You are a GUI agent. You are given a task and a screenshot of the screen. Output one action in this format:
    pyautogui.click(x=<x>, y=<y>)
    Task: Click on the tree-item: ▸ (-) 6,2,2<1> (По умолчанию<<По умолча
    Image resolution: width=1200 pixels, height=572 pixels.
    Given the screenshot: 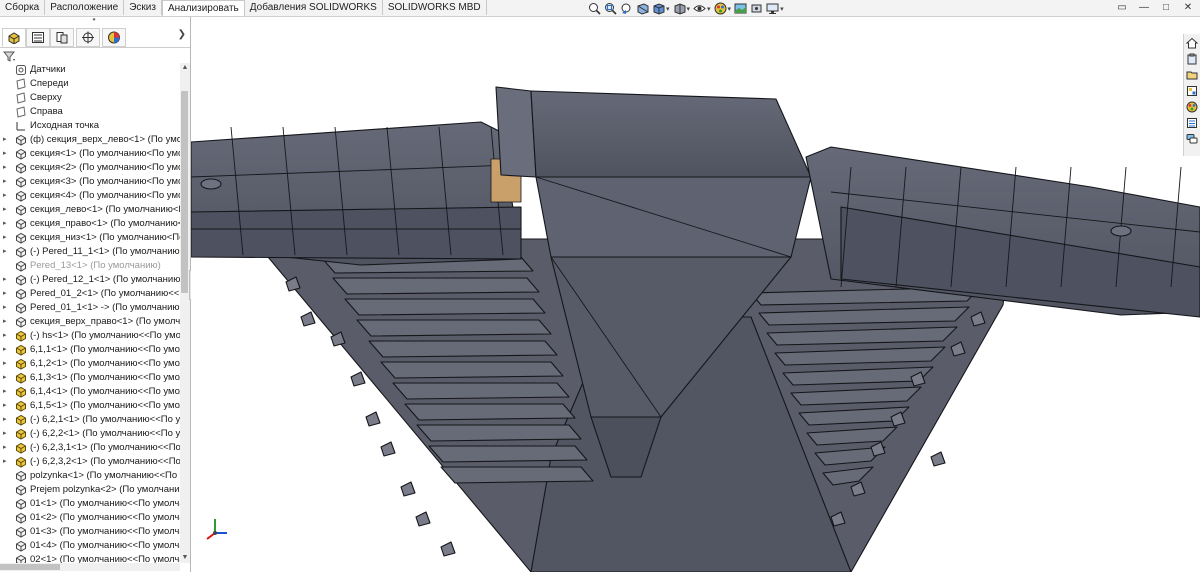 What is the action you would take?
    pyautogui.click(x=90, y=434)
    